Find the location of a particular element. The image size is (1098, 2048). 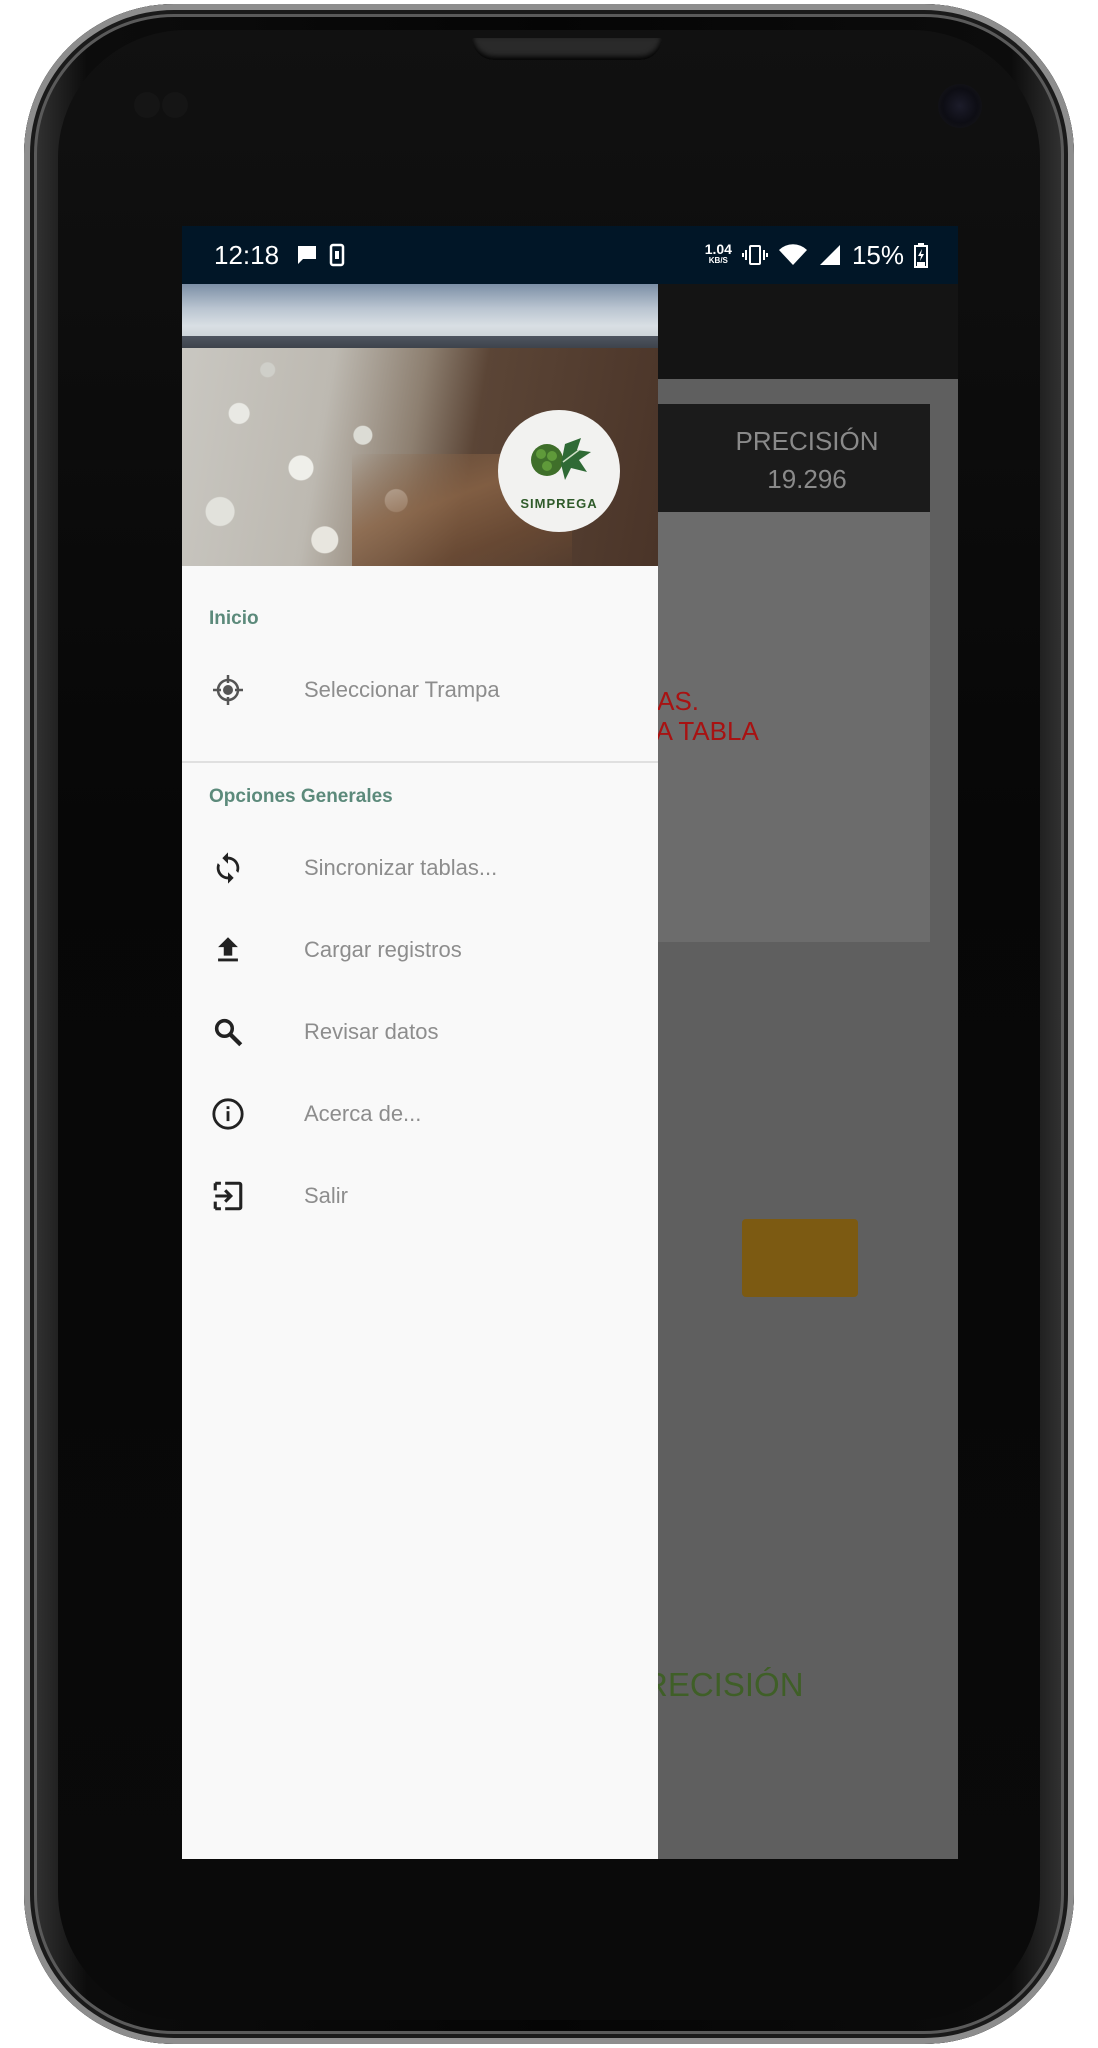

network-speed: 1.04 KB/S is located at coordinates (718, 254).